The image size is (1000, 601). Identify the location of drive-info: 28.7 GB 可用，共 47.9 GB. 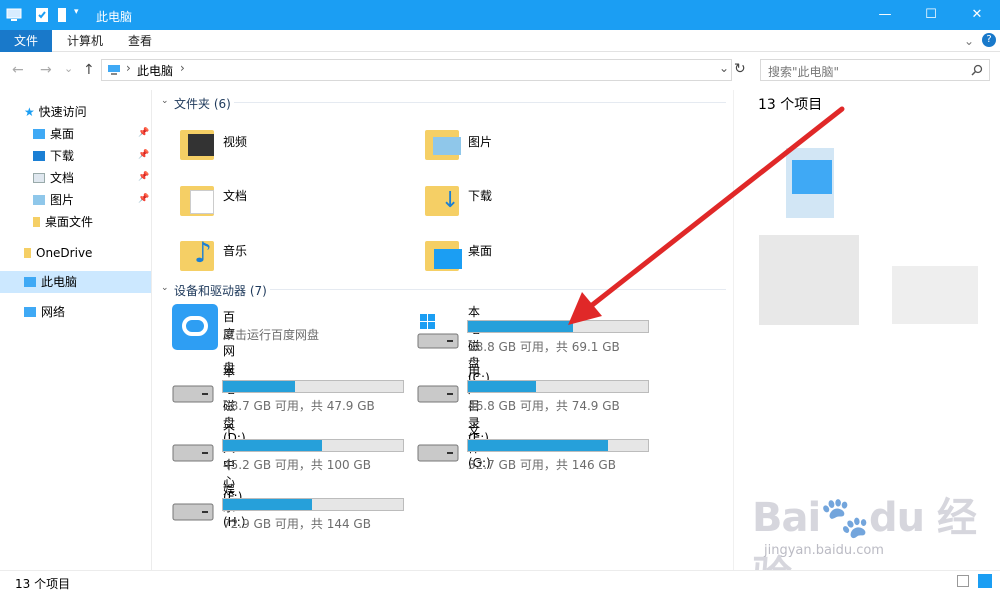
(299, 406).